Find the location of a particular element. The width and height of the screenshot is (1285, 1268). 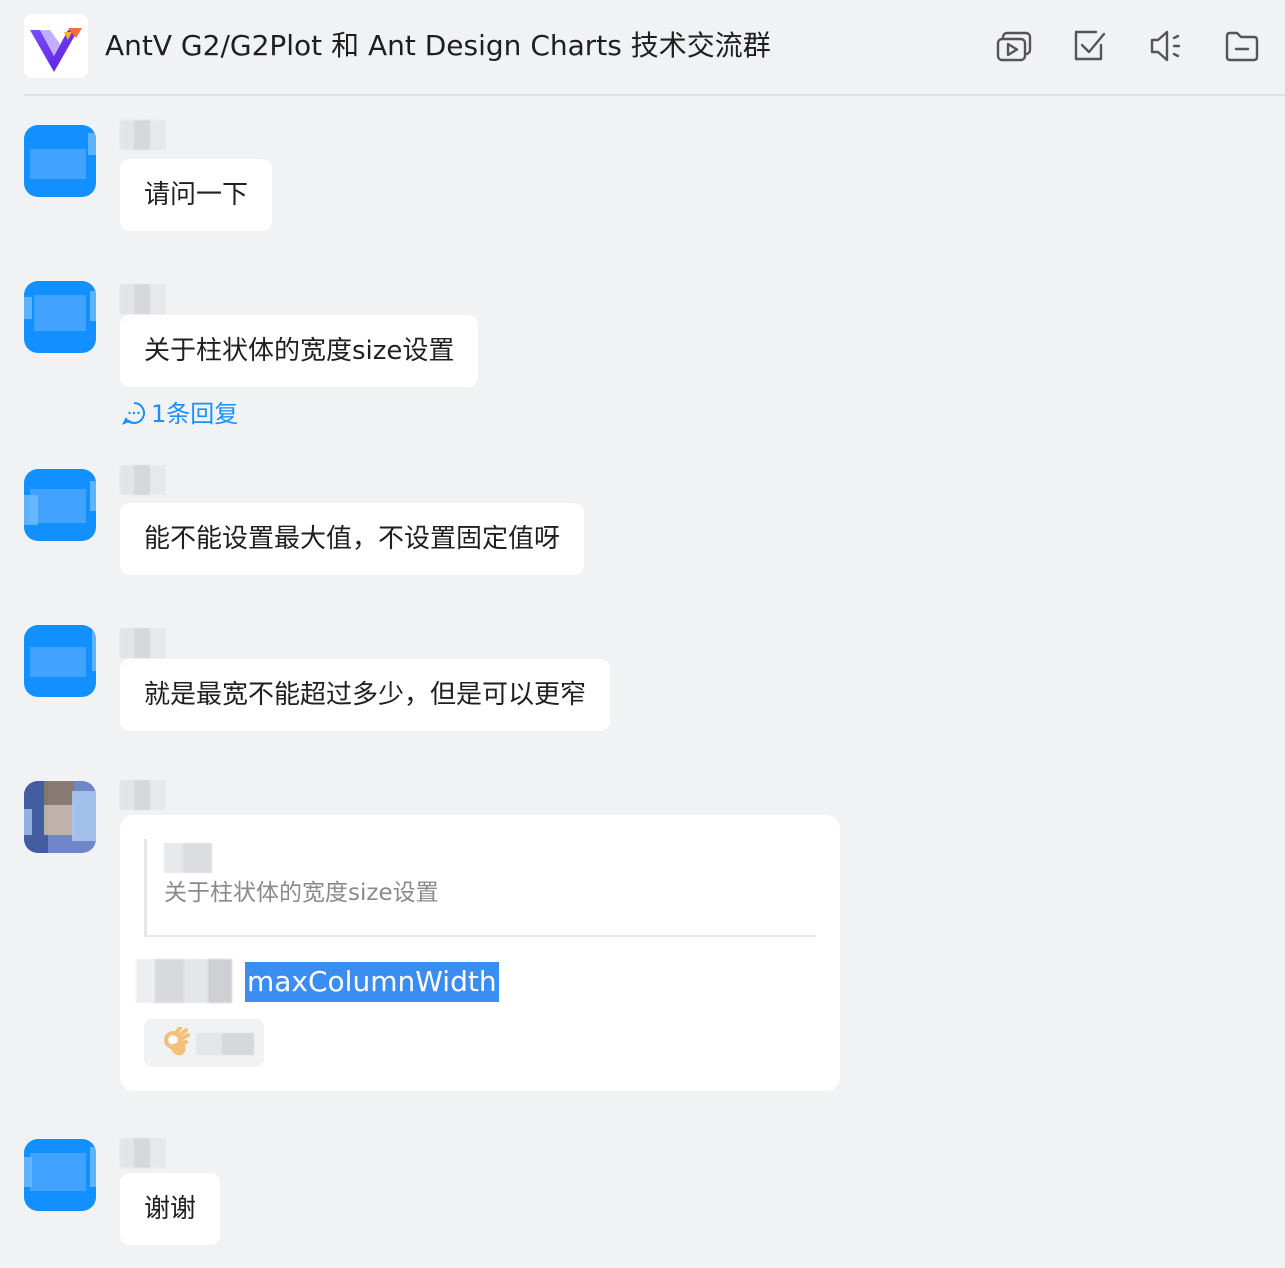

quoted-message: 关于柱状体的宽度size设置 is located at coordinates (301, 893).